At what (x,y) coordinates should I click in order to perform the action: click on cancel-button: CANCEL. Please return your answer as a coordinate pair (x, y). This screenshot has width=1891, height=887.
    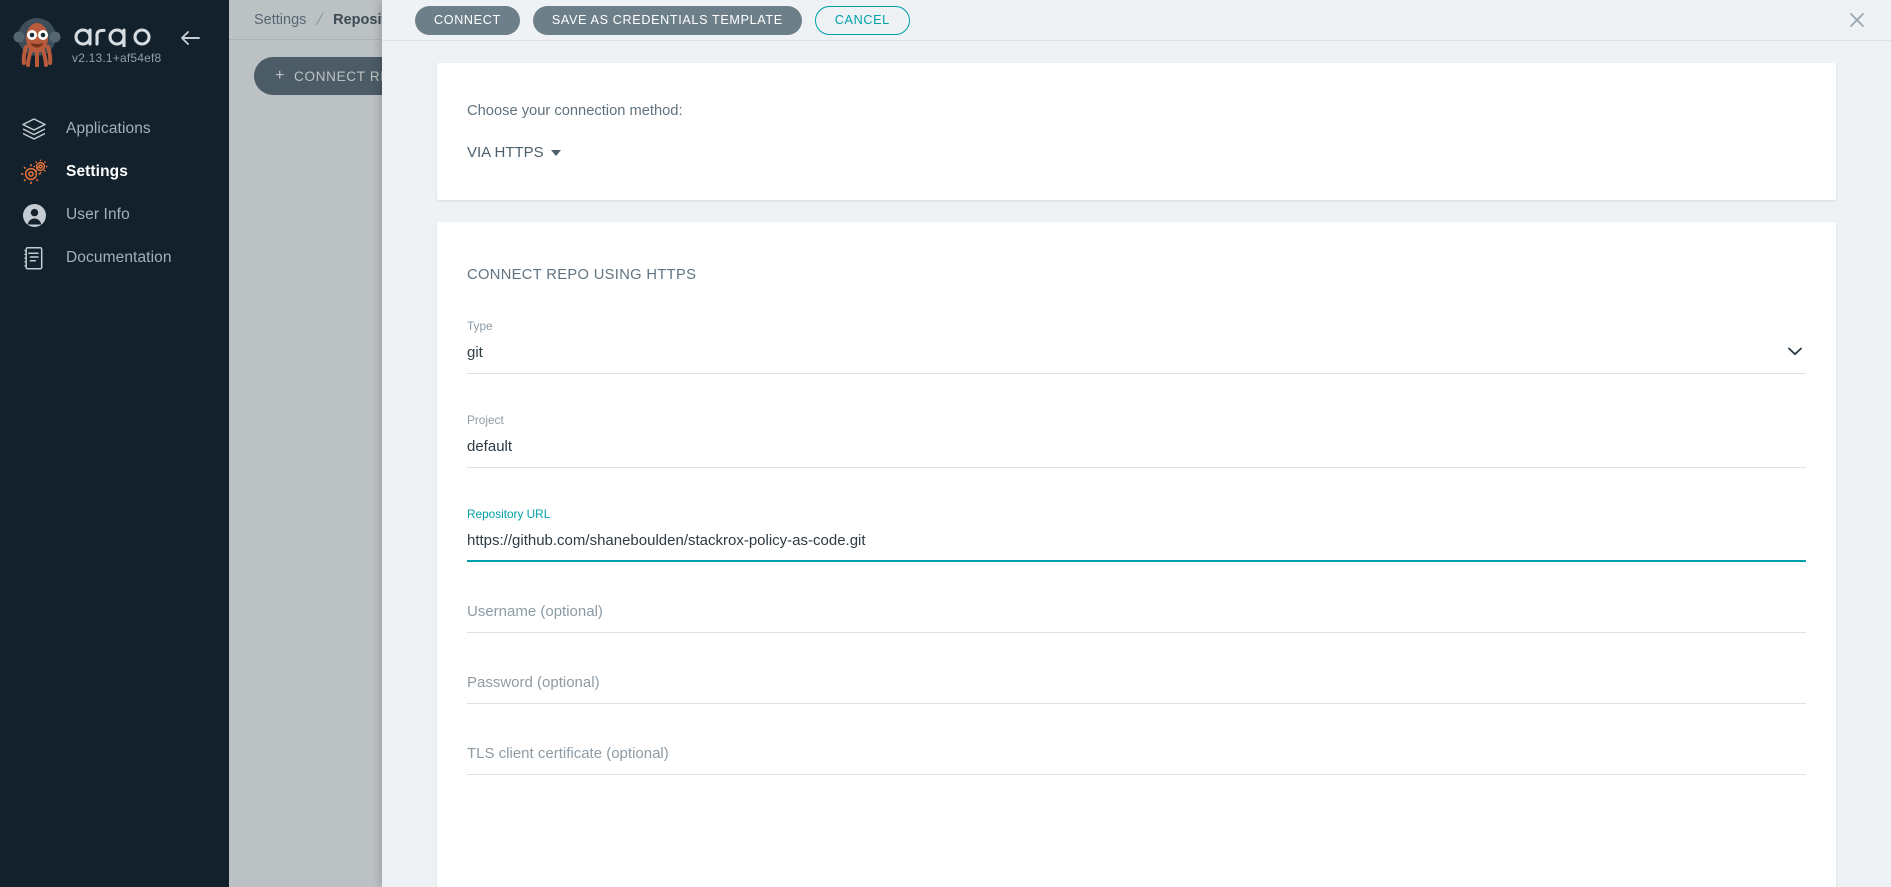
    Looking at the image, I should click on (862, 20).